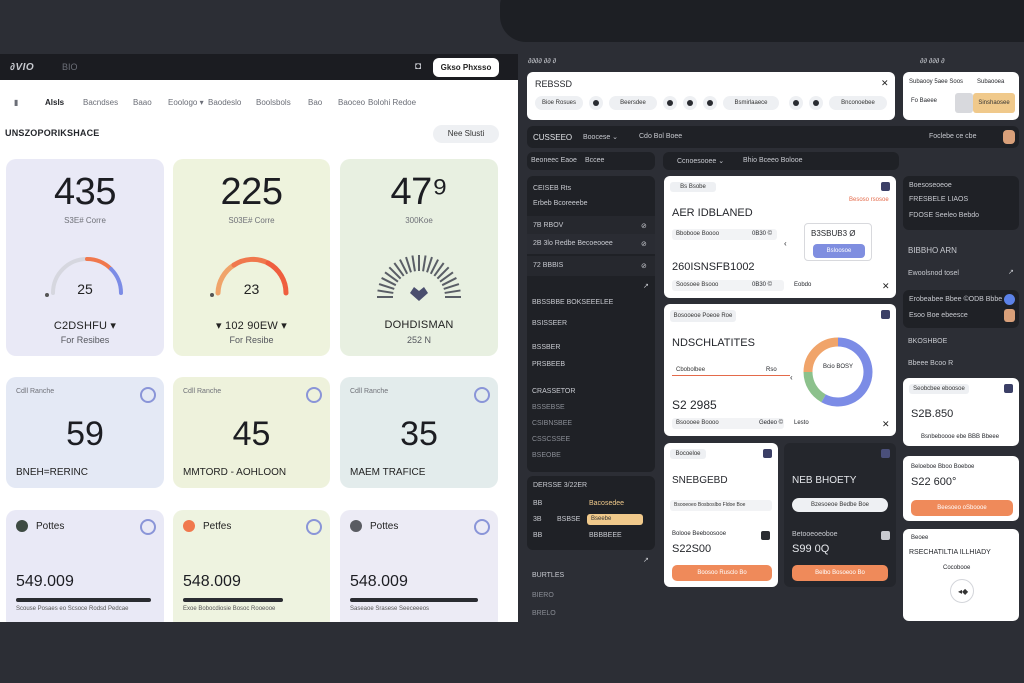 The height and width of the screenshot is (683, 1024). I want to click on nav-item-7: Baoceo, so click(351, 102).